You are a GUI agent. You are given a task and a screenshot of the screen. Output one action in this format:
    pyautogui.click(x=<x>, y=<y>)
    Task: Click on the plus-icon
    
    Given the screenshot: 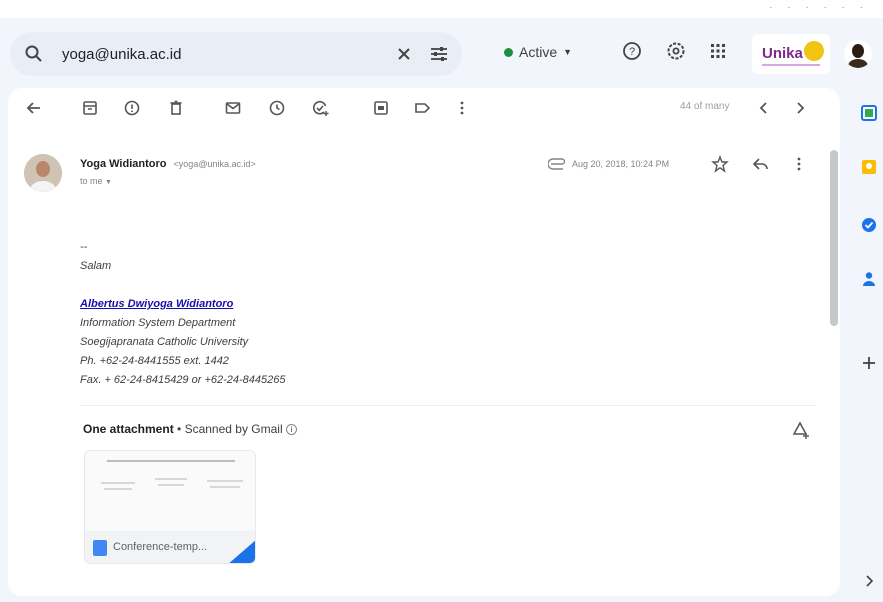 What is the action you would take?
    pyautogui.click(x=869, y=363)
    